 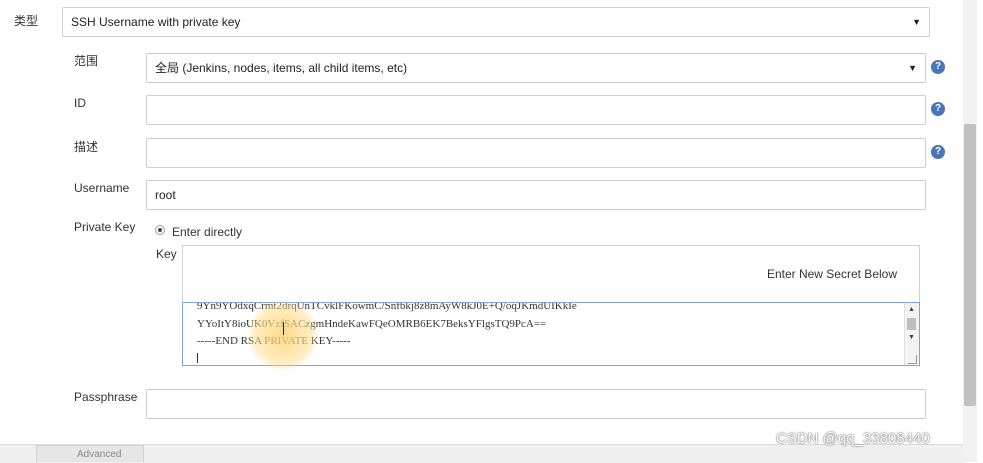 What do you see at coordinates (26, 21) in the screenshot?
I see `type-label: 类型` at bounding box center [26, 21].